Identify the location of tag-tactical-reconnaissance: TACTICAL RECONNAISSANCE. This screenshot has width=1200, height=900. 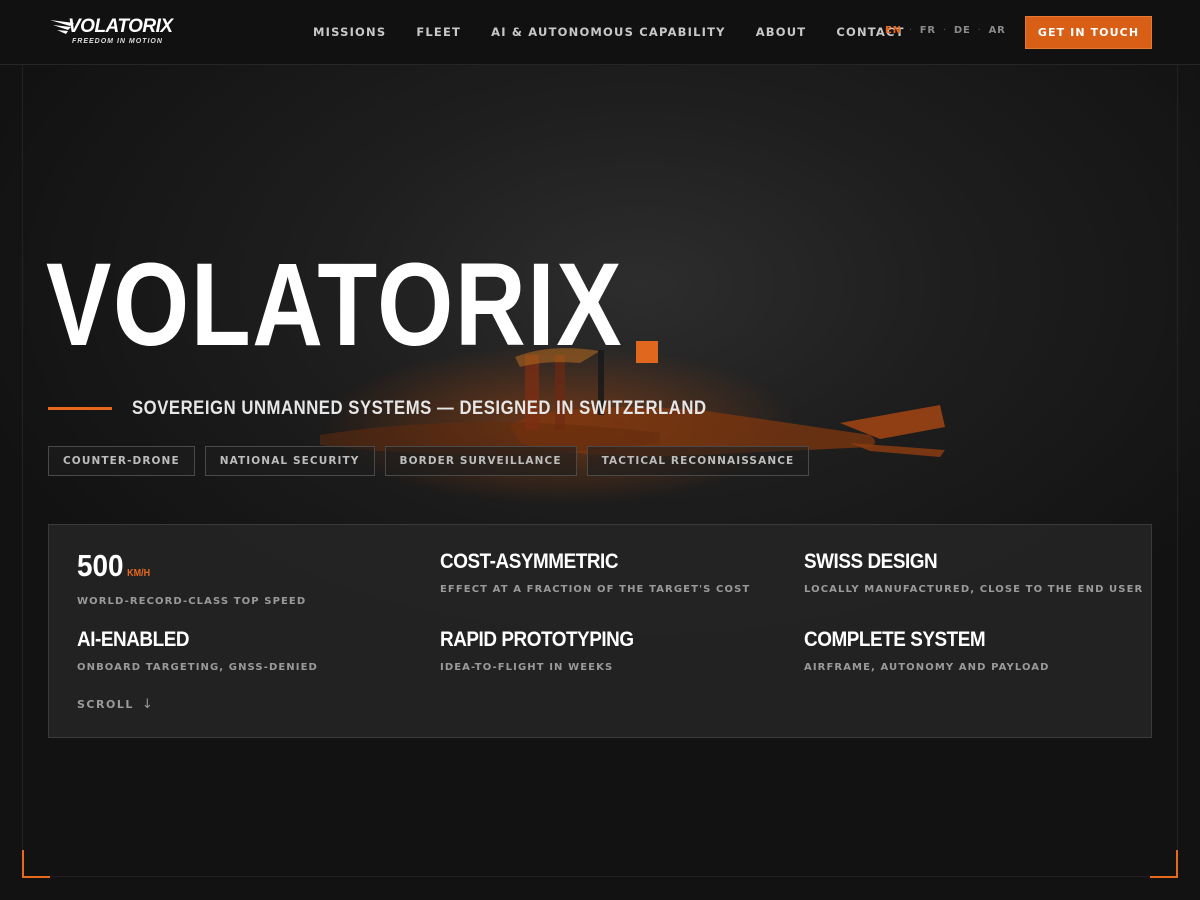
(698, 461).